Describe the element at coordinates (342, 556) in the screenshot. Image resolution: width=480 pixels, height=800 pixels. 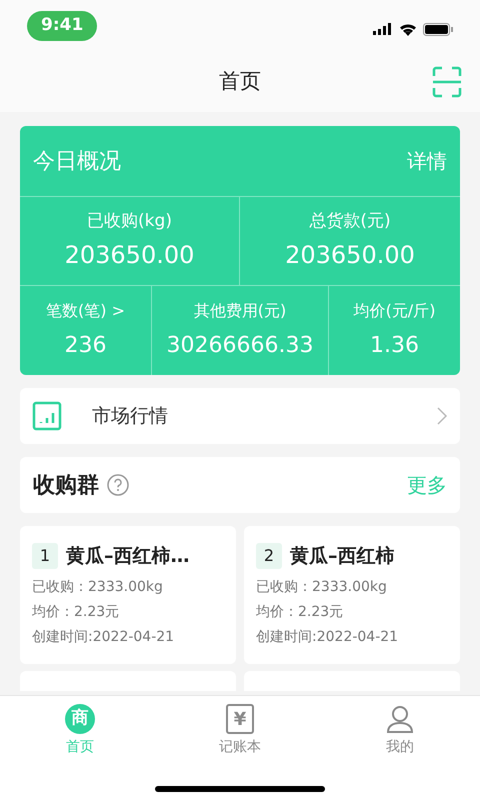
I see `group-name: 黄瓜–西红柿` at that location.